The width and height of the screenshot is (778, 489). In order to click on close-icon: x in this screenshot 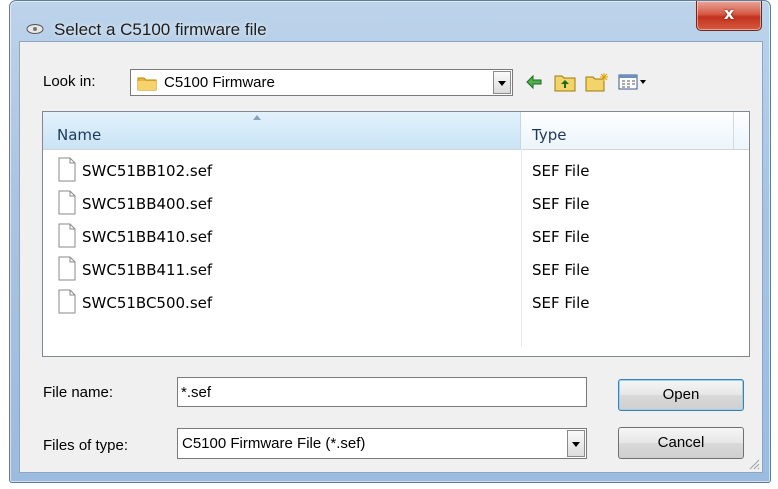, I will do `click(729, 13)`.